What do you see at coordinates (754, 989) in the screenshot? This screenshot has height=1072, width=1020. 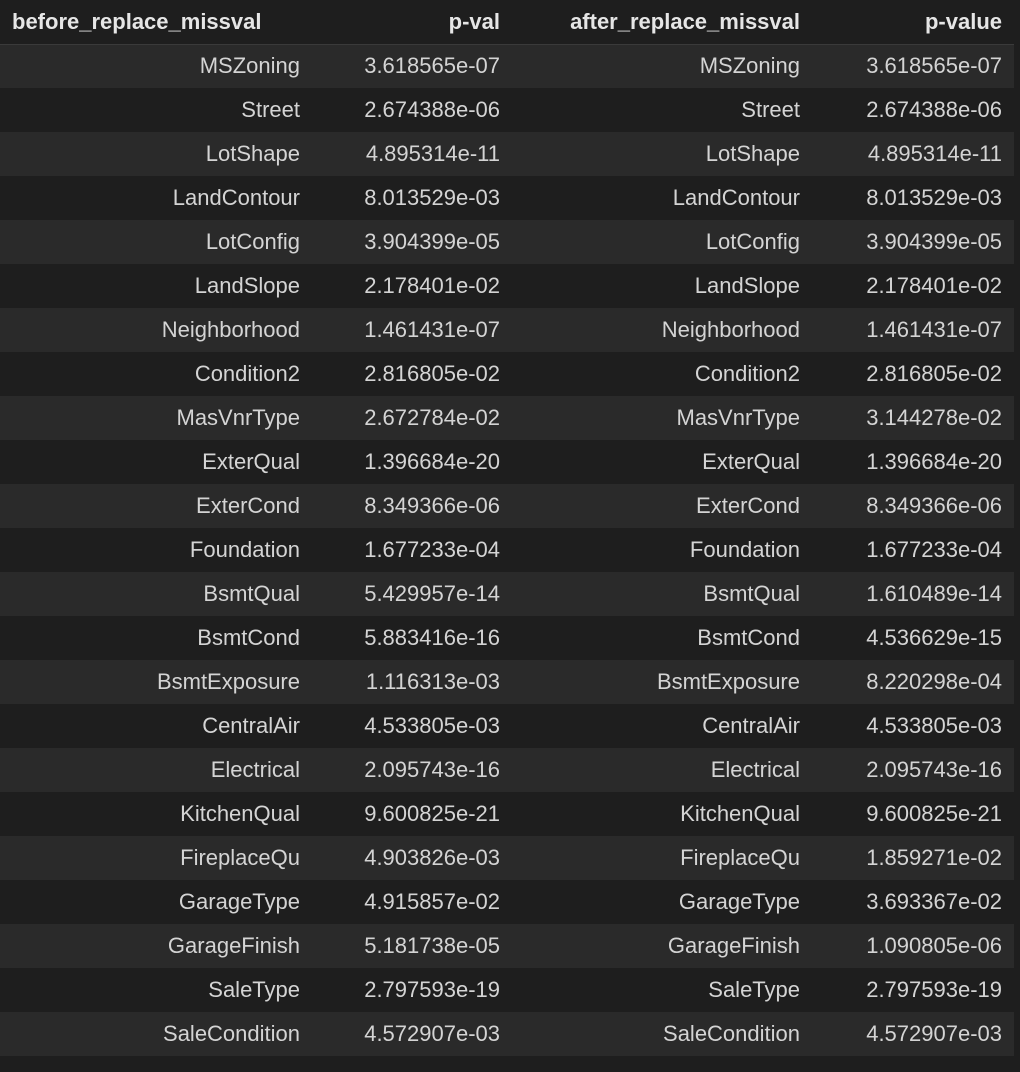 I see `after-feature-cell: SaleType` at bounding box center [754, 989].